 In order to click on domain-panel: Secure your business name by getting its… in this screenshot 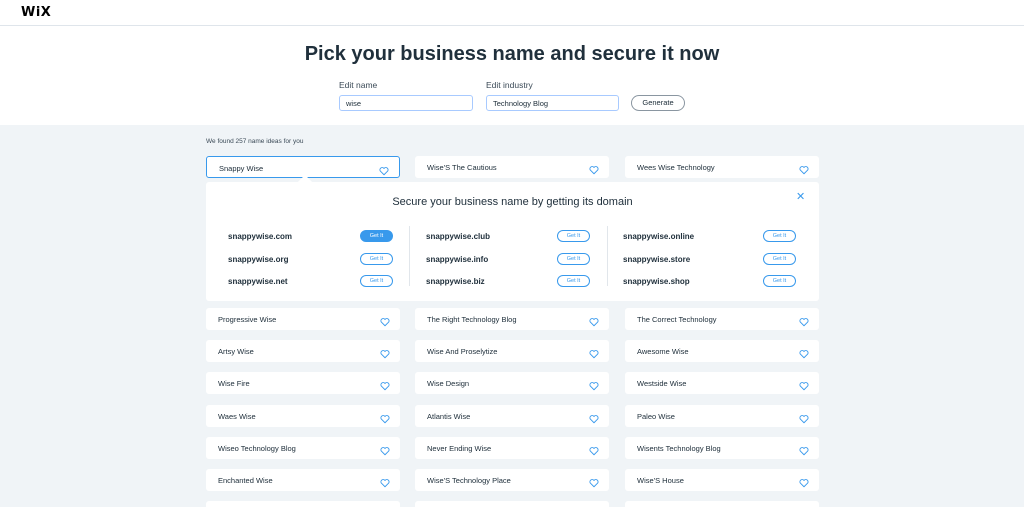, I will do `click(512, 237)`.